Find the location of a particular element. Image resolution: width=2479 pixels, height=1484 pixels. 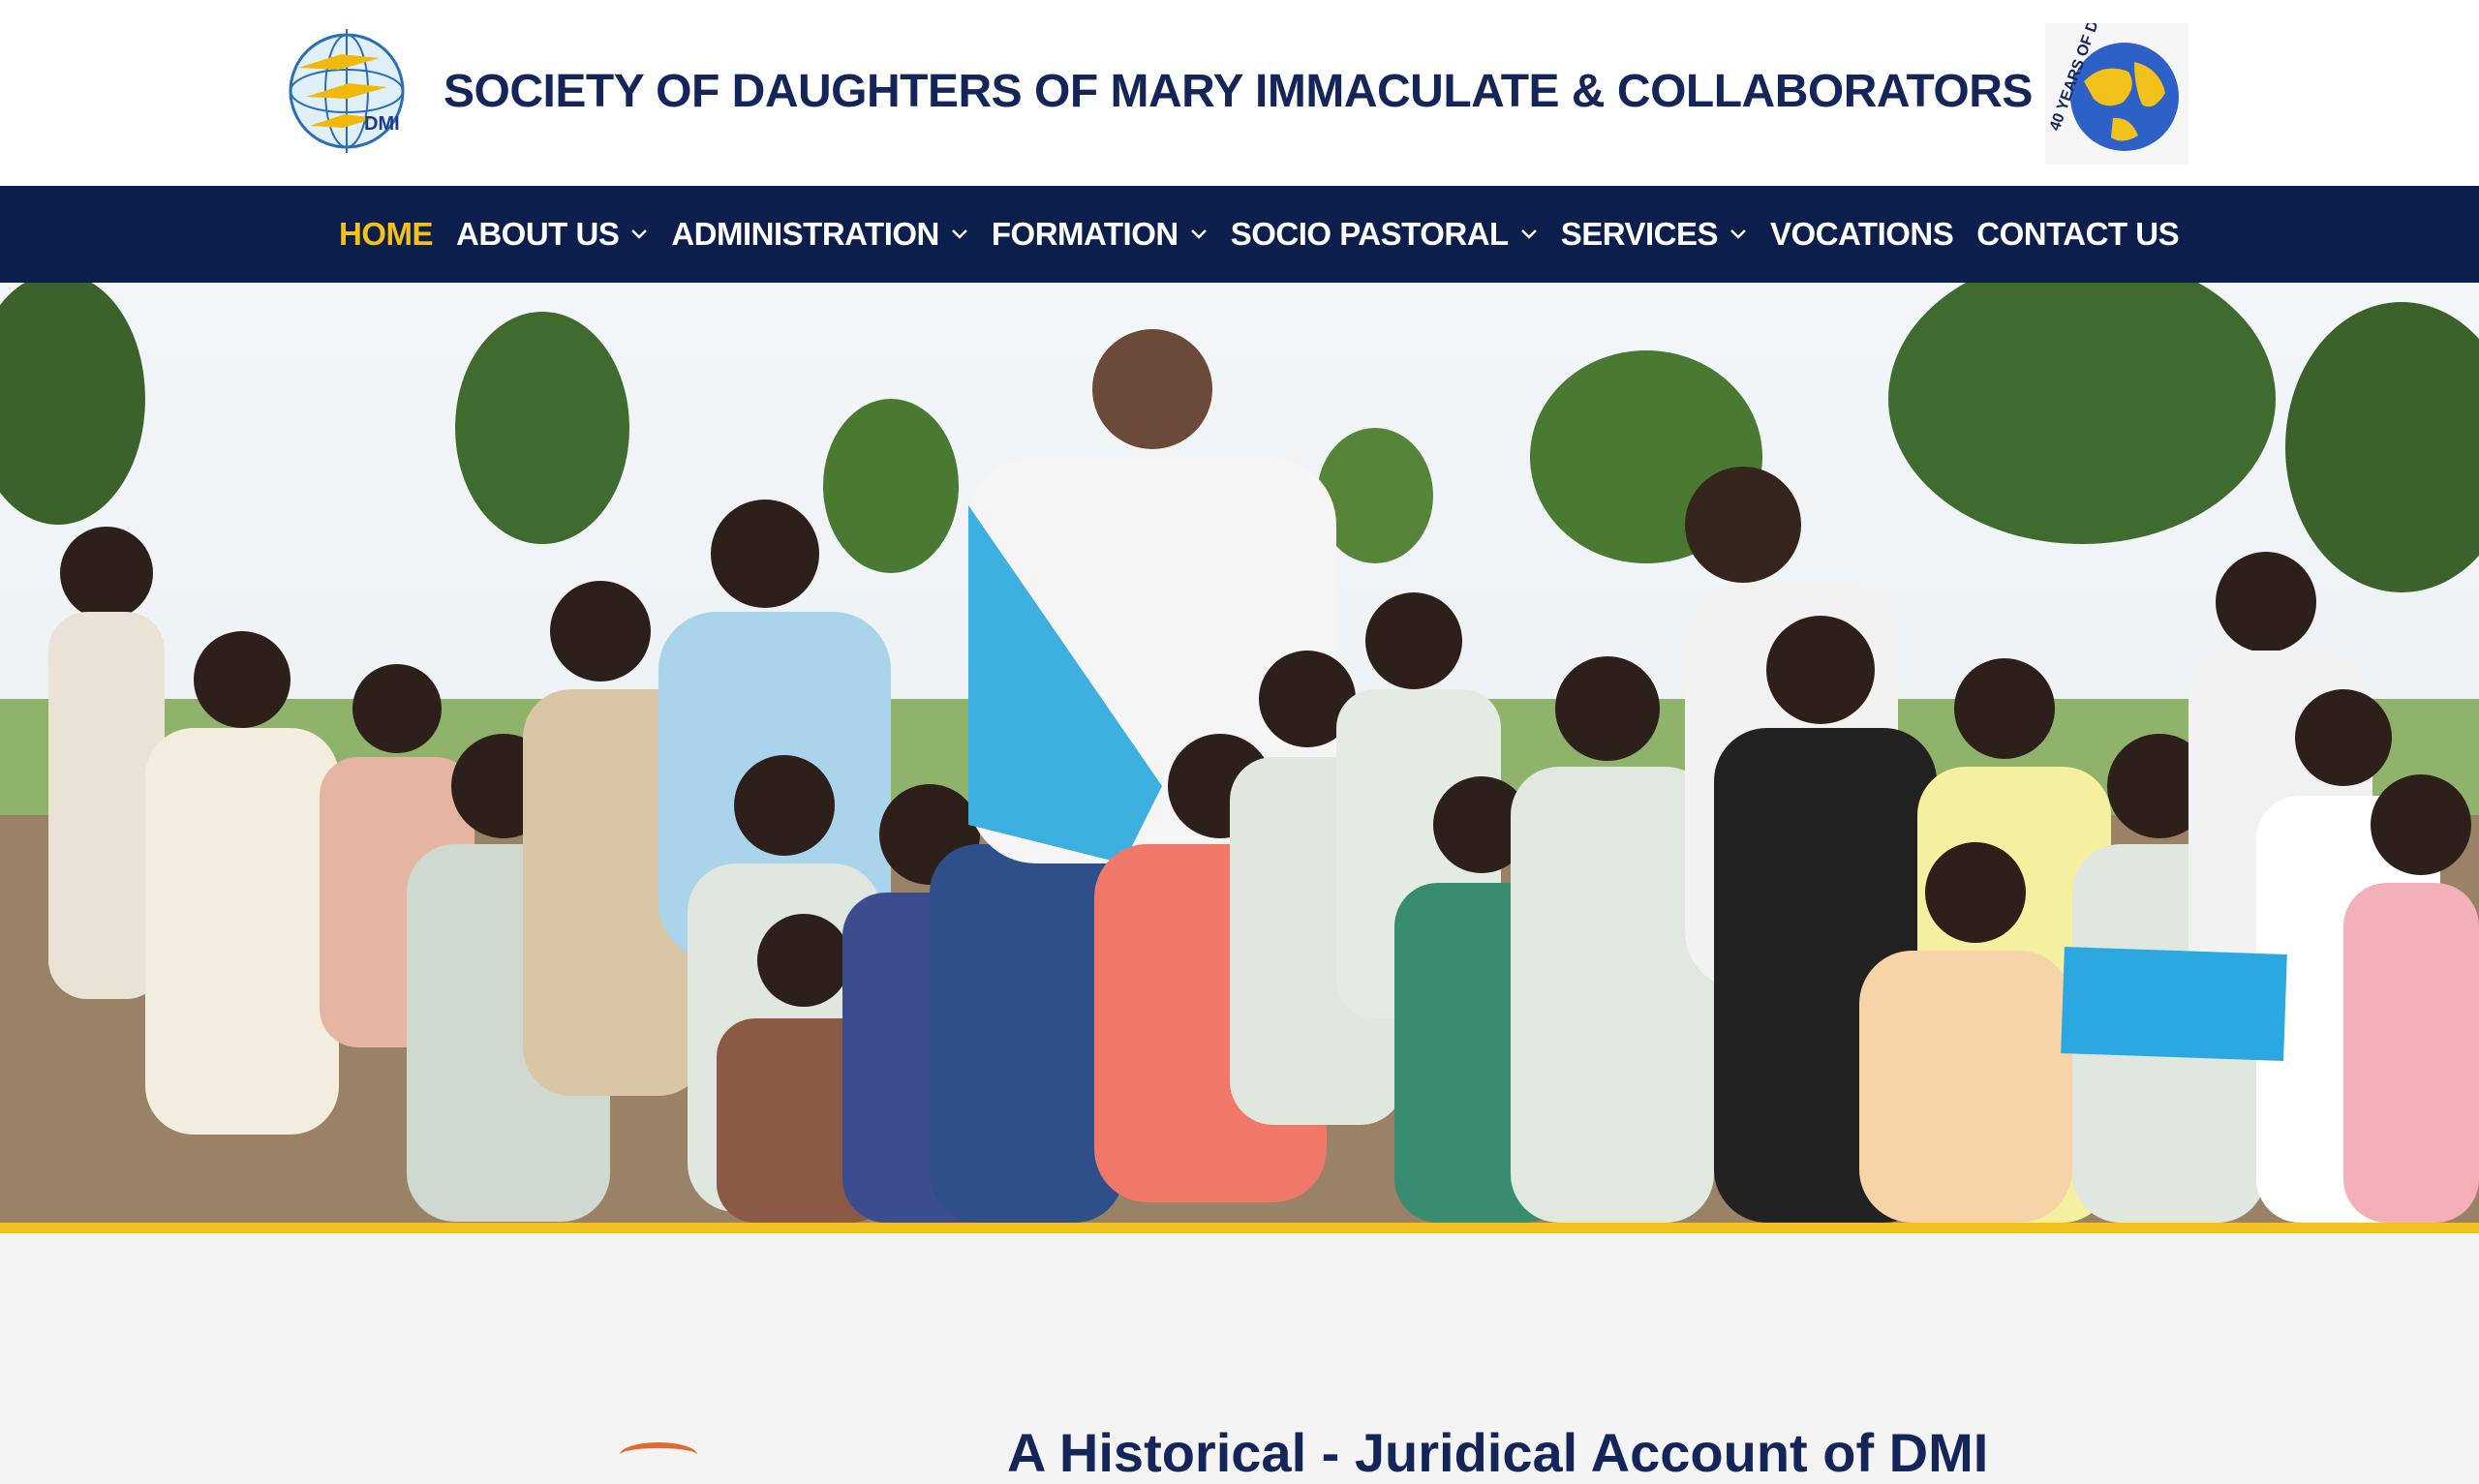

nav-item-about-us: ABOUT US is located at coordinates (552, 234).